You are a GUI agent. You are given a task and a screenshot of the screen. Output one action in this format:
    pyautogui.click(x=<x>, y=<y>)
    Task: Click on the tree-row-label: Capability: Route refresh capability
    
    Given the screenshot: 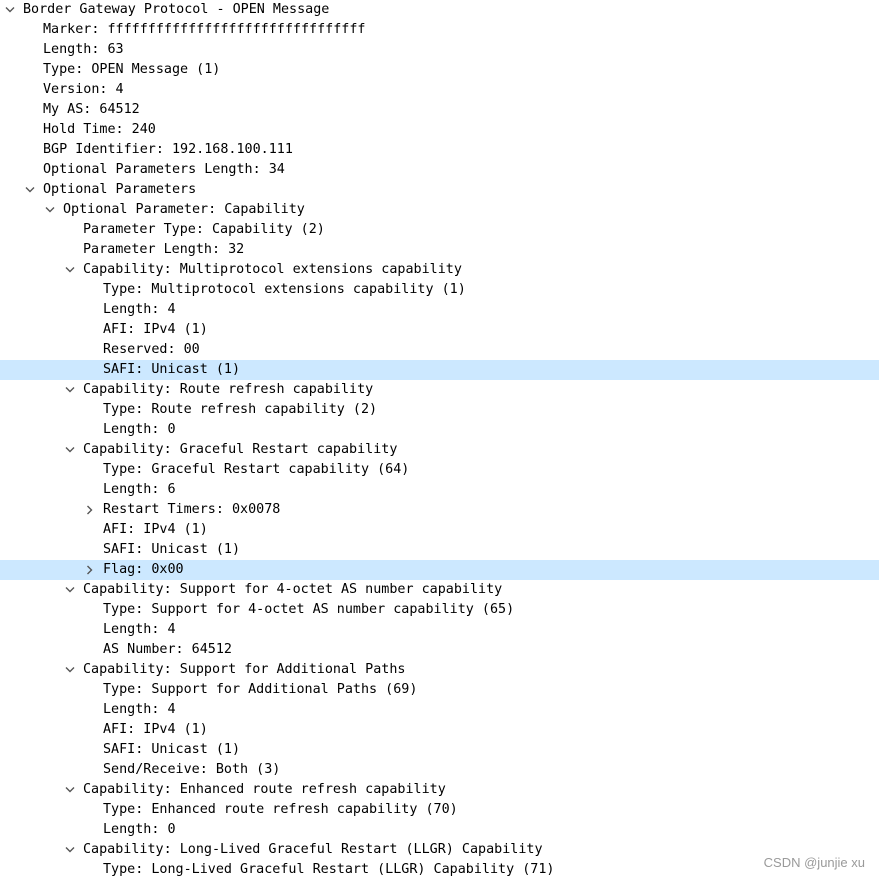 What is the action you would take?
    pyautogui.click(x=228, y=389)
    